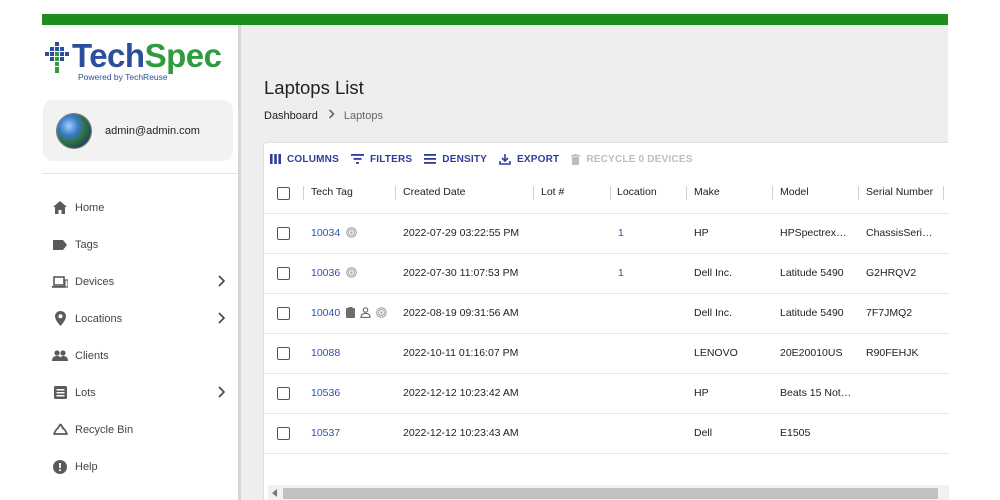 This screenshot has width=1000, height=500. What do you see at coordinates (552, 192) in the screenshot?
I see `column-header-lot: Lot #` at bounding box center [552, 192].